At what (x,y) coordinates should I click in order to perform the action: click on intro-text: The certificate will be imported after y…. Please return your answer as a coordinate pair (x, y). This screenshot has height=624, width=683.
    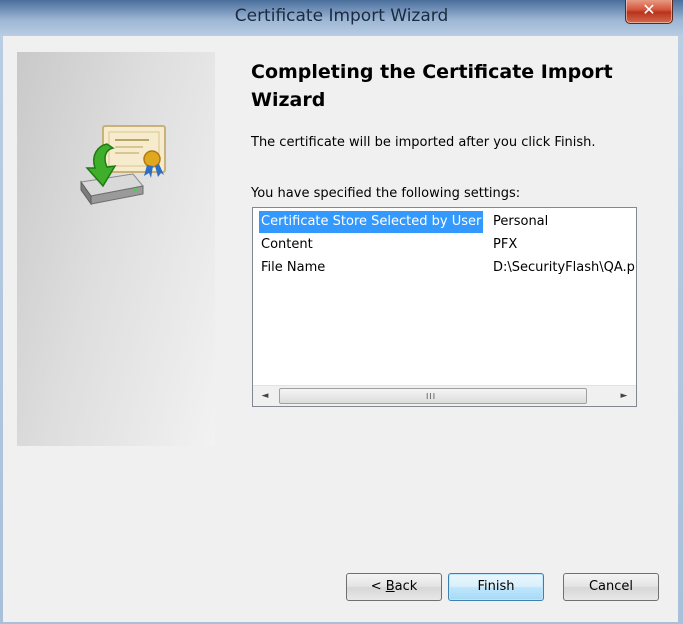
    Looking at the image, I should click on (423, 142).